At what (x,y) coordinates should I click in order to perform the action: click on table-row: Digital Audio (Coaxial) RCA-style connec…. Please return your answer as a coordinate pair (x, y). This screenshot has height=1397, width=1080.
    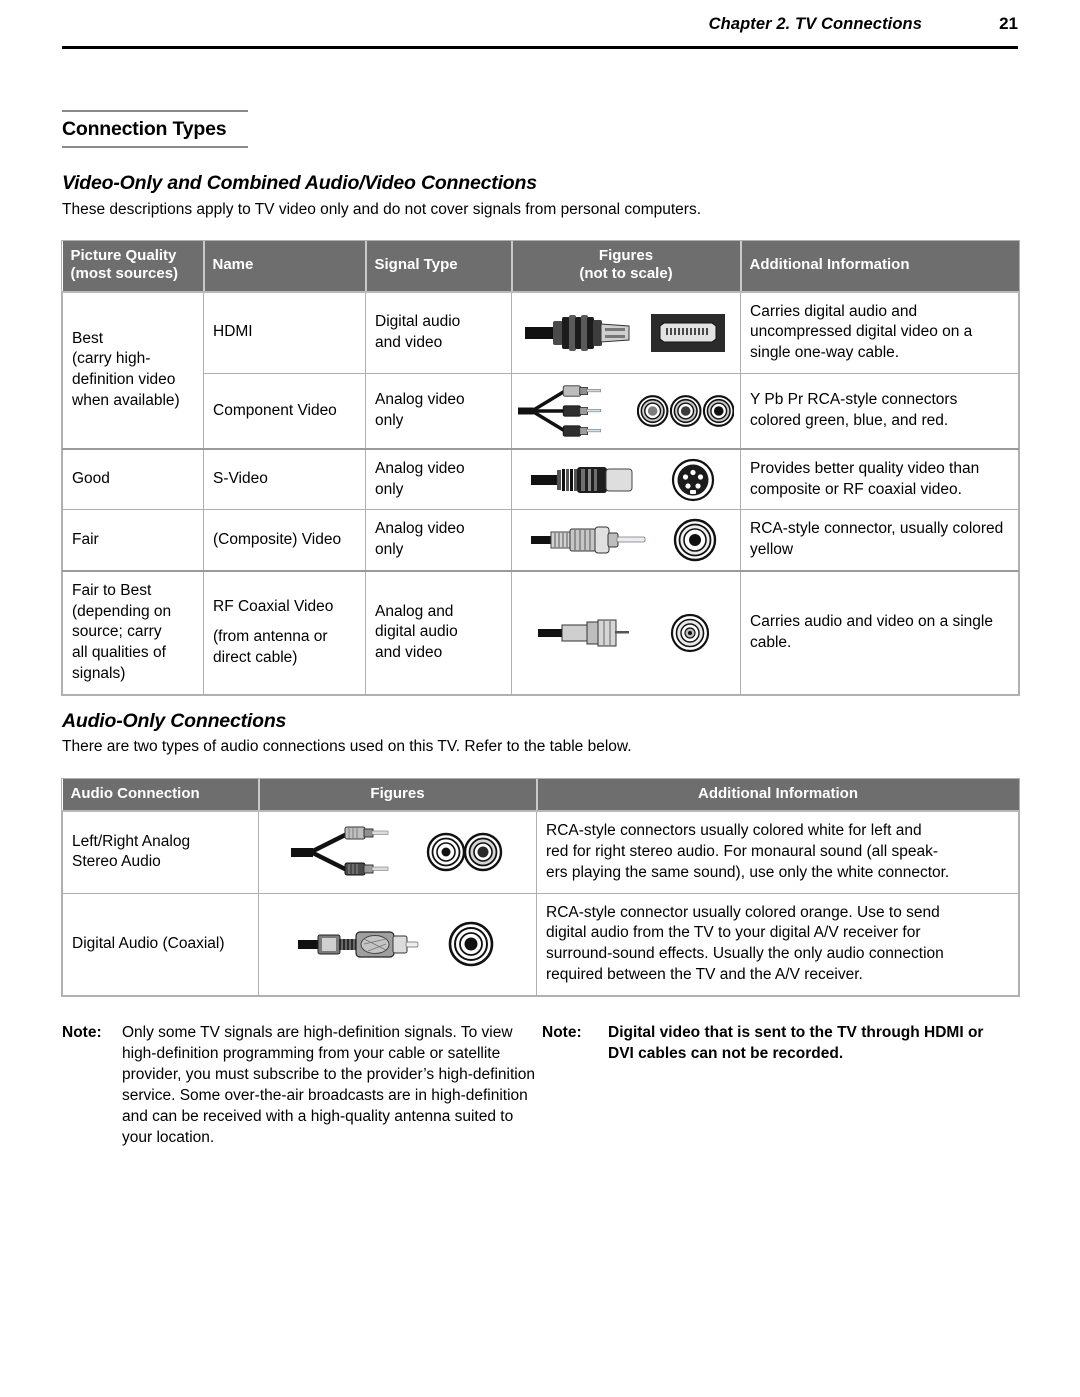
    Looking at the image, I should click on (540, 944).